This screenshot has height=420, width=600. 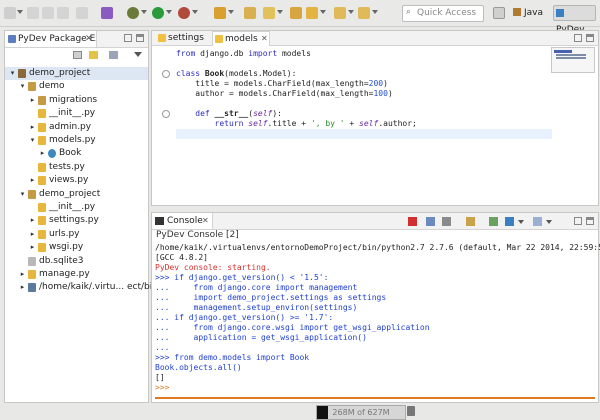 I want to click on forward-dropdown-icon, so click(x=375, y=12).